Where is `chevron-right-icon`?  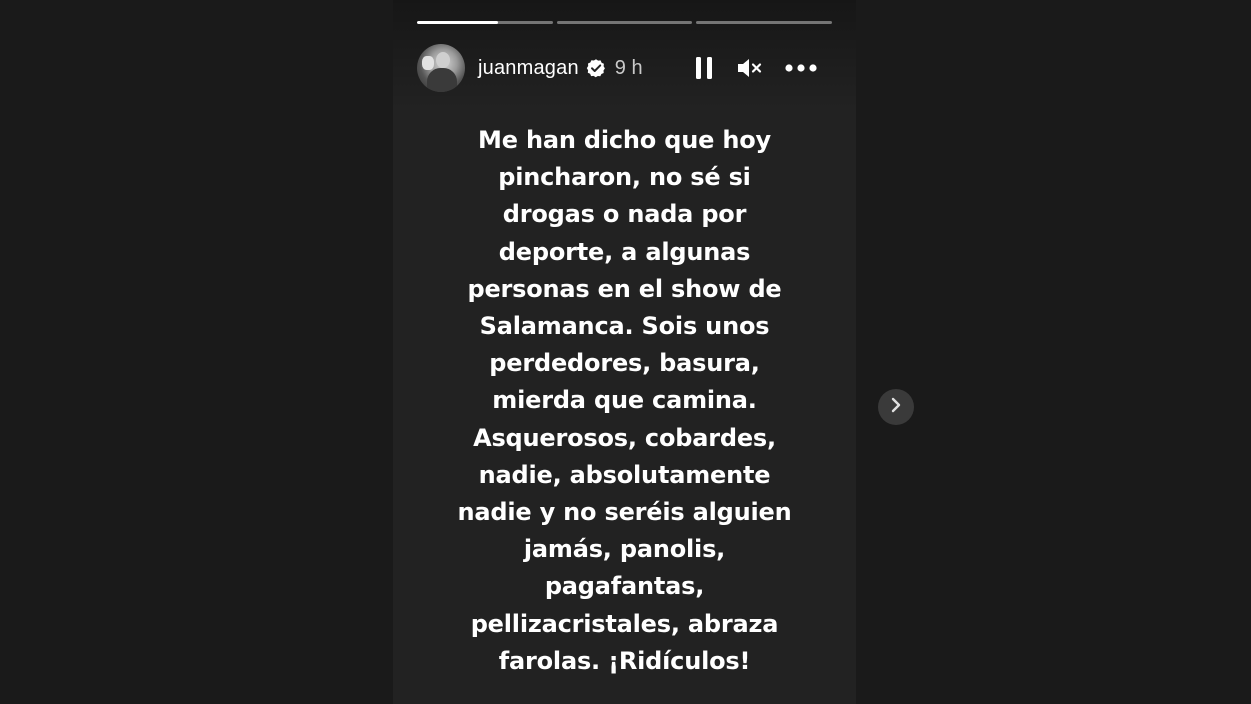
chevron-right-icon is located at coordinates (896, 407).